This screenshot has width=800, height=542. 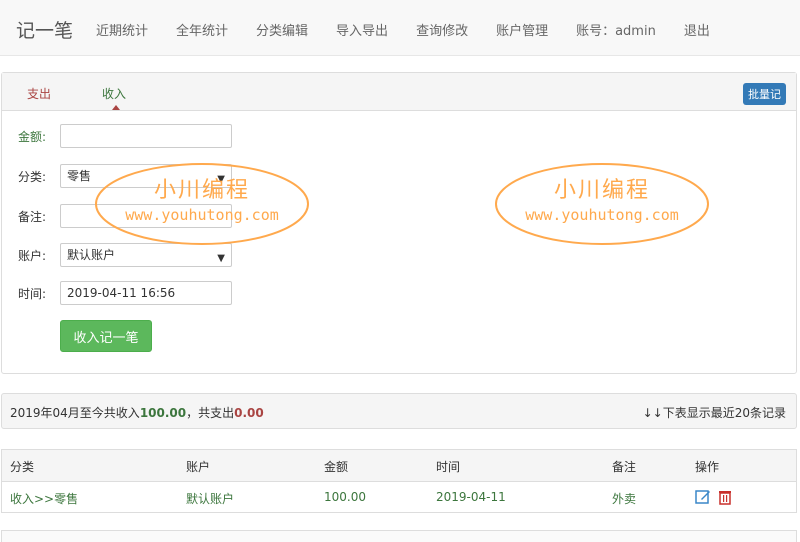 What do you see at coordinates (725, 497) in the screenshot?
I see `delete-icon` at bounding box center [725, 497].